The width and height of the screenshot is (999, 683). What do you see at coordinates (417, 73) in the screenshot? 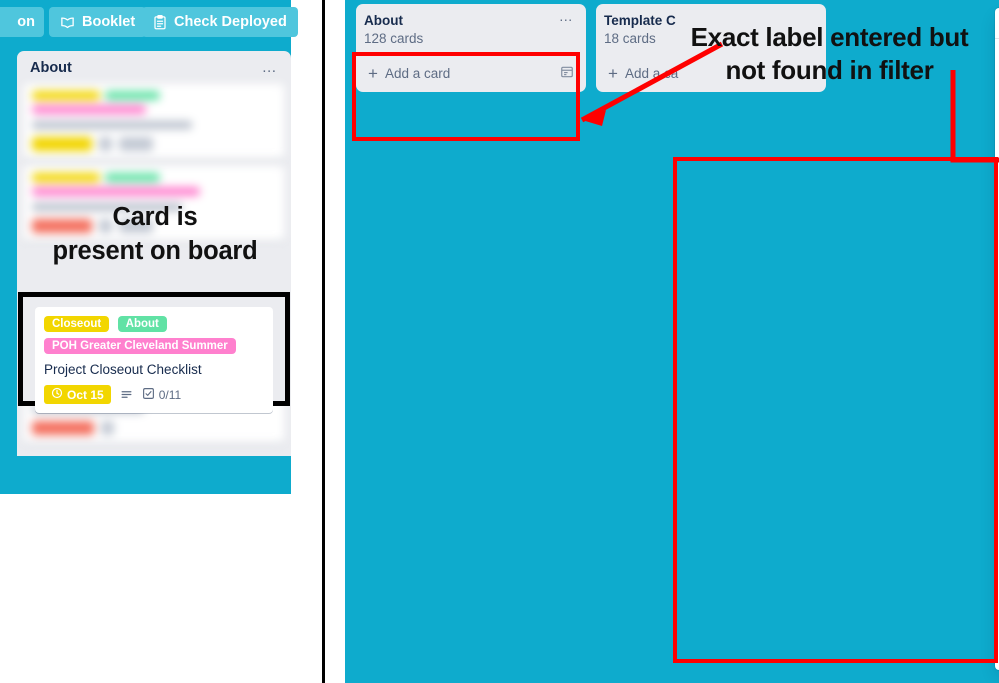
I see `add-card-label: Add a card` at bounding box center [417, 73].